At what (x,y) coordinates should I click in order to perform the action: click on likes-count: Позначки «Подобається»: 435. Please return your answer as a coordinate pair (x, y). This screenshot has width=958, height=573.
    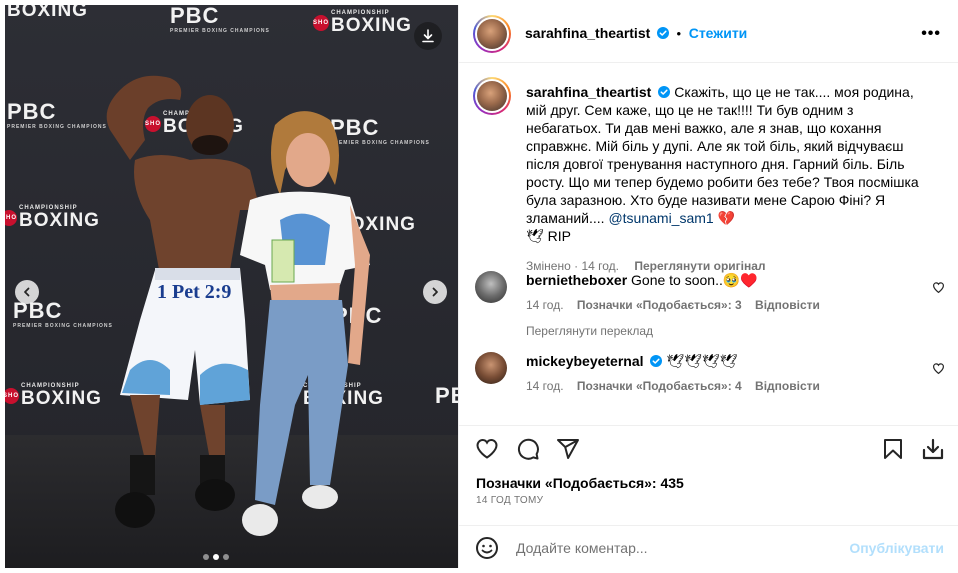
    Looking at the image, I should click on (580, 483).